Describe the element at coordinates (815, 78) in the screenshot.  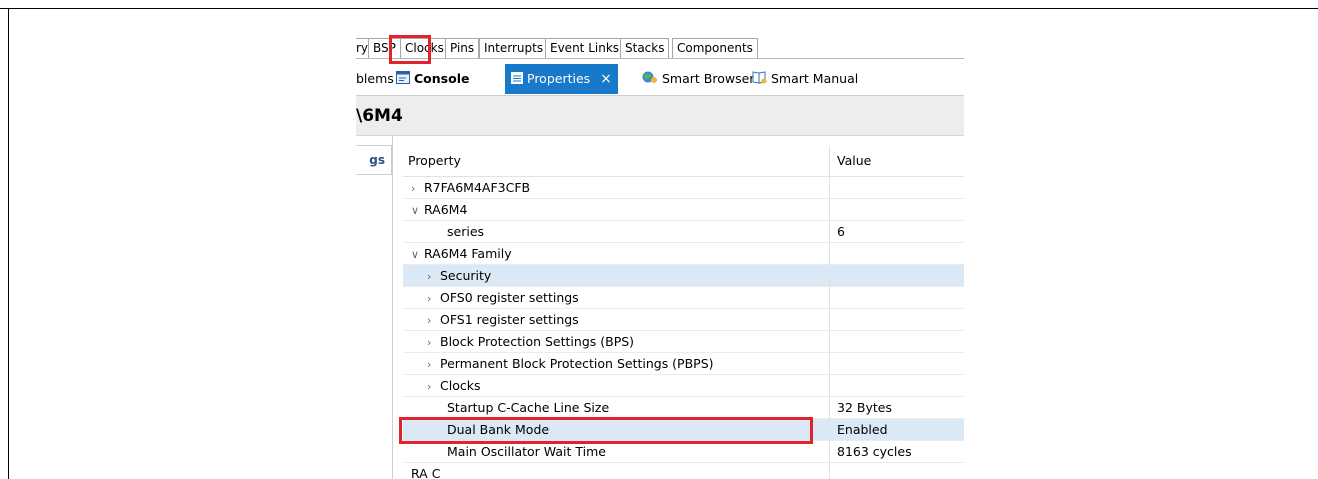
I see `view-tab-label: Smart Manual` at that location.